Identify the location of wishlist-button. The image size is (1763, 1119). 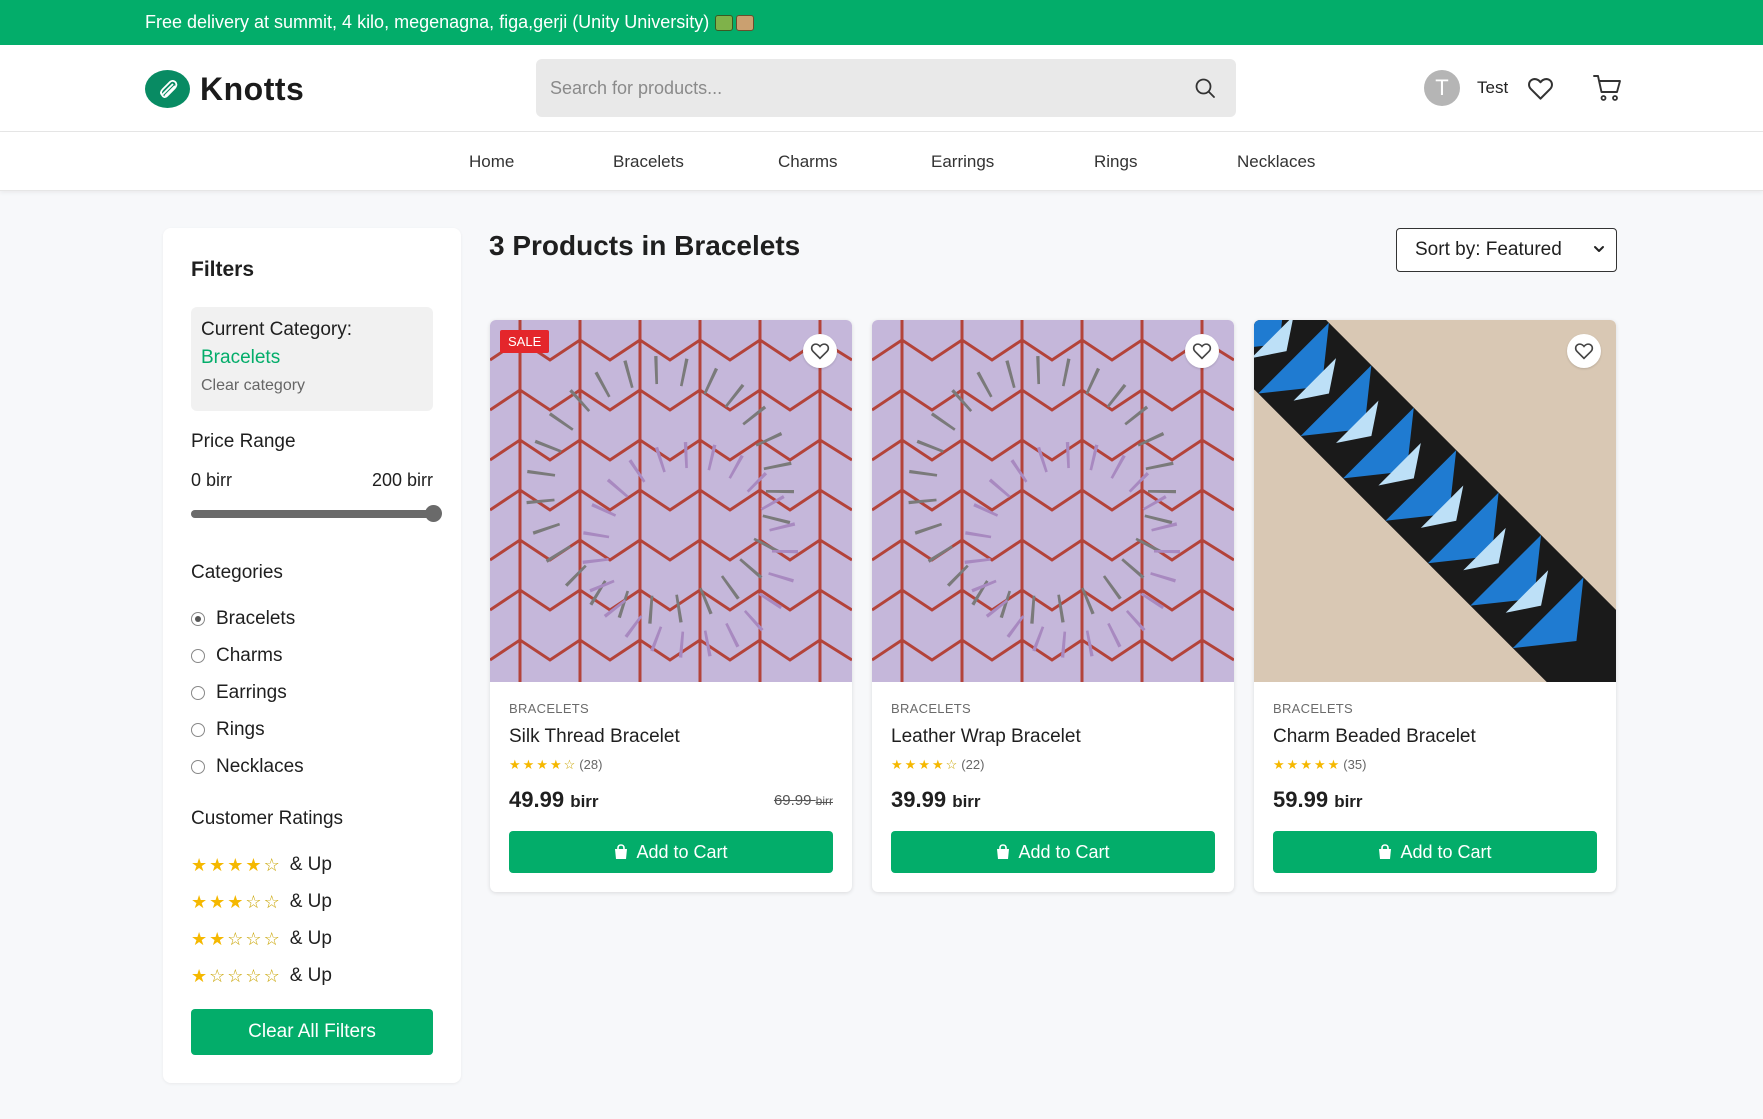
(1540, 88).